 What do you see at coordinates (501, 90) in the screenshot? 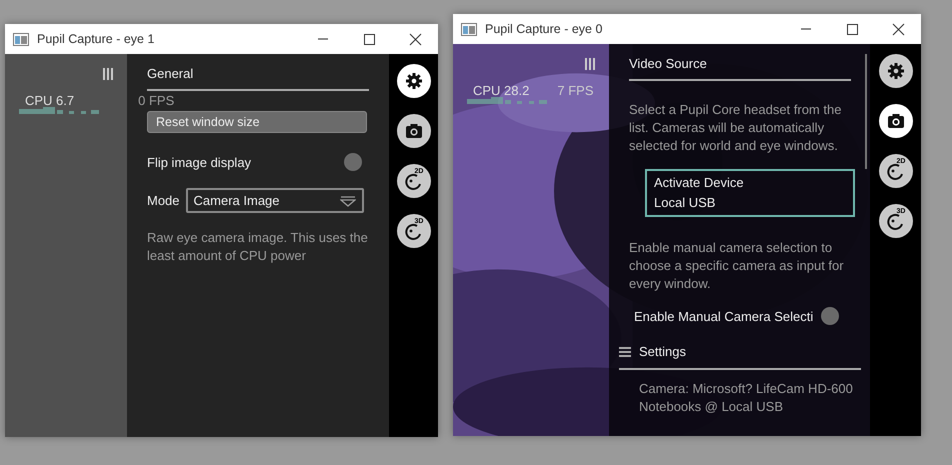
I see `cpu-label: CPU 28.2` at bounding box center [501, 90].